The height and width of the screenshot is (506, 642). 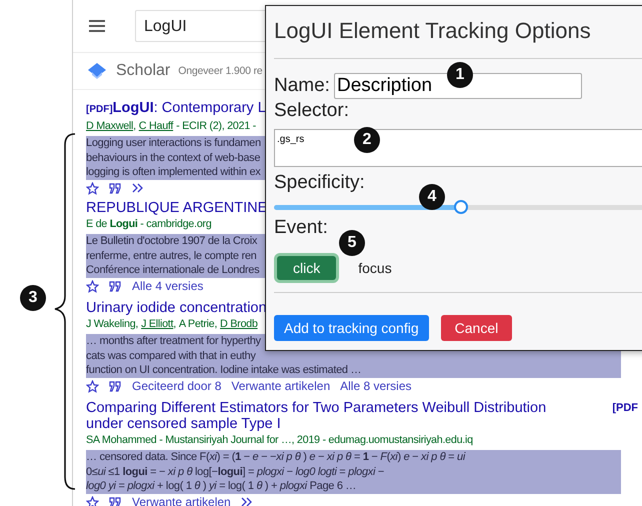 What do you see at coordinates (97, 26) in the screenshot?
I see `menu-icon` at bounding box center [97, 26].